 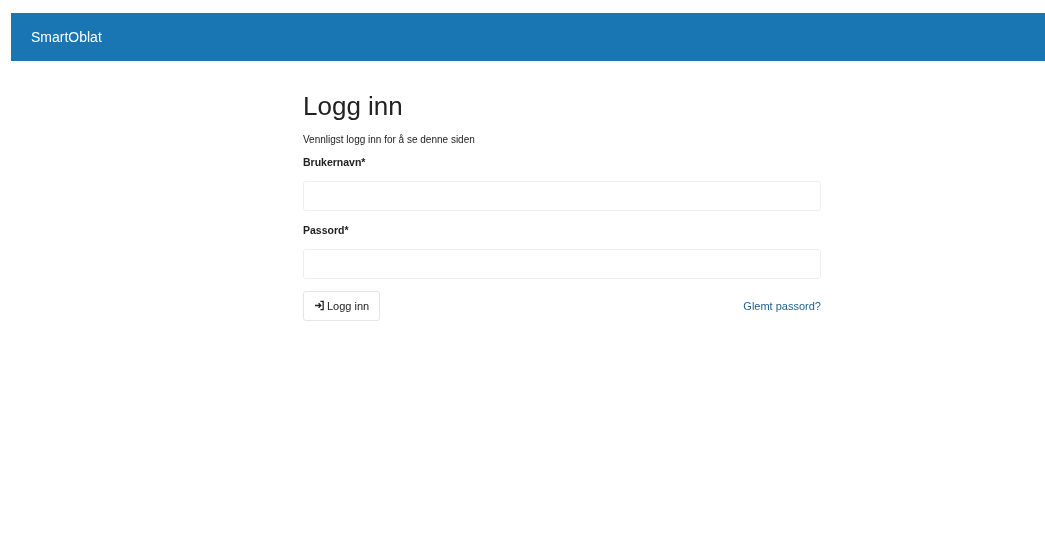 What do you see at coordinates (319, 306) in the screenshot?
I see `sign-in-icon` at bounding box center [319, 306].